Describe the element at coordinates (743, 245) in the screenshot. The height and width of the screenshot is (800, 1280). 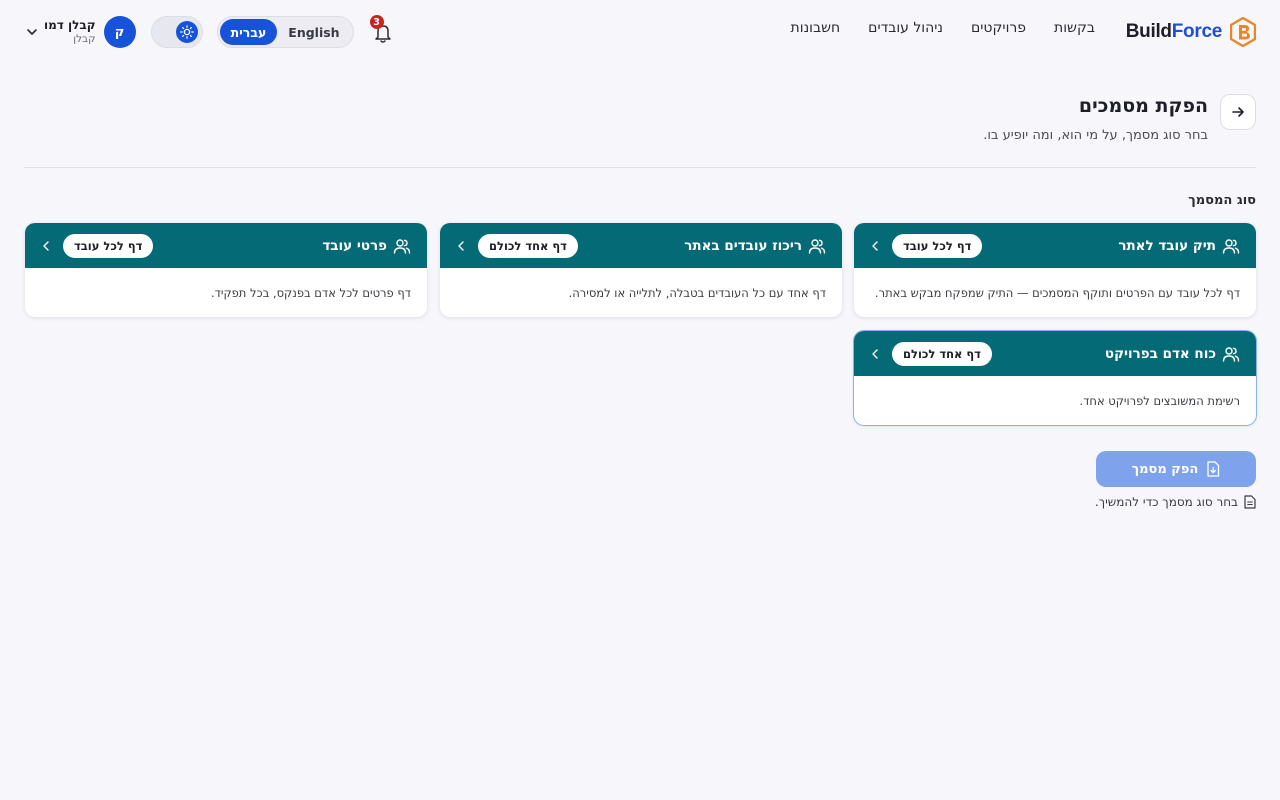
I see `card-title: ריכוז עובדים באתר` at that location.